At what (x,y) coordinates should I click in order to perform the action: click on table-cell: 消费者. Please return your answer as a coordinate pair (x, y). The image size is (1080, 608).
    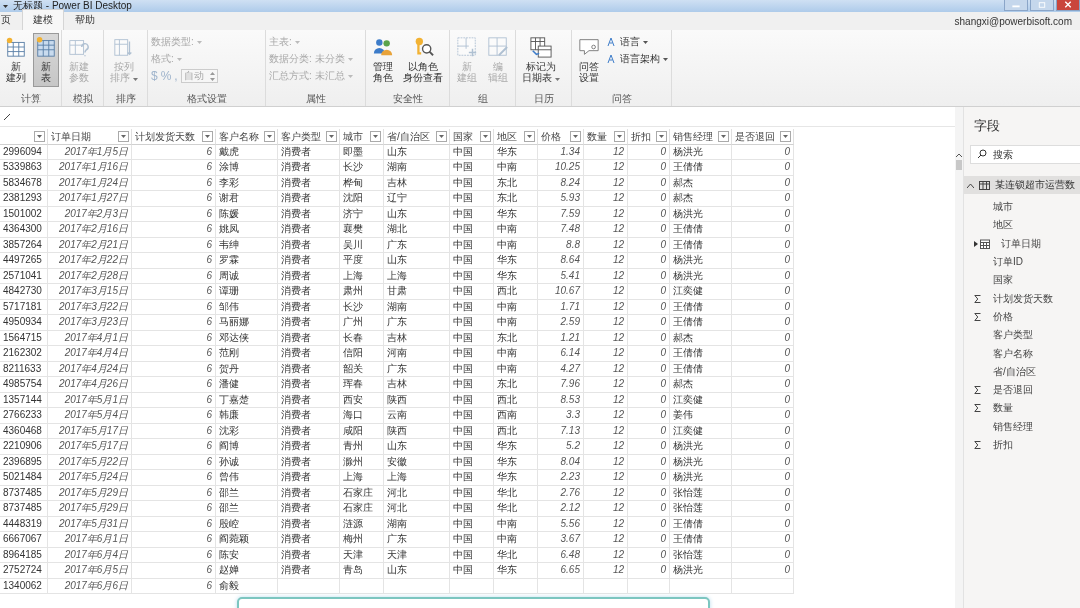
    Looking at the image, I should click on (309, 571).